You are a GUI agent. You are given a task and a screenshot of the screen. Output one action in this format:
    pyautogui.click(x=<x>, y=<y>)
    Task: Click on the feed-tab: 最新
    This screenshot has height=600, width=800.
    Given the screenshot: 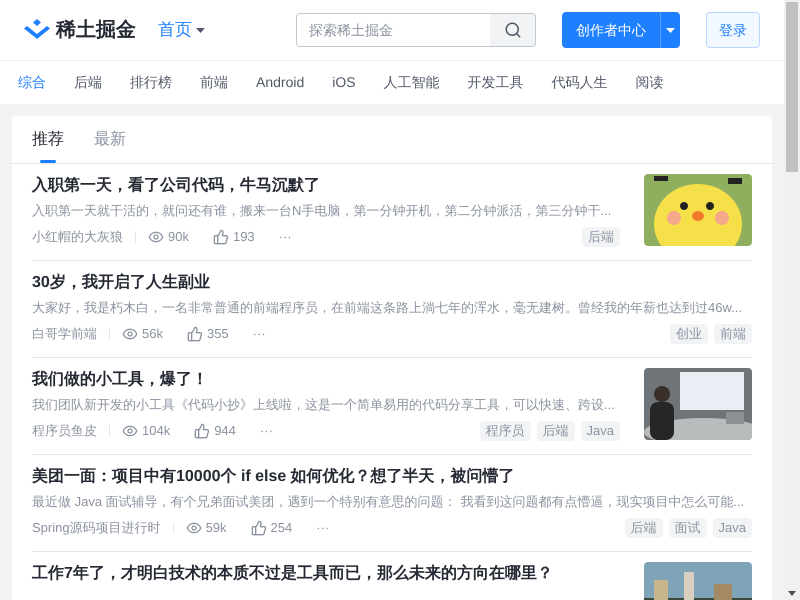 What is the action you would take?
    pyautogui.click(x=110, y=139)
    